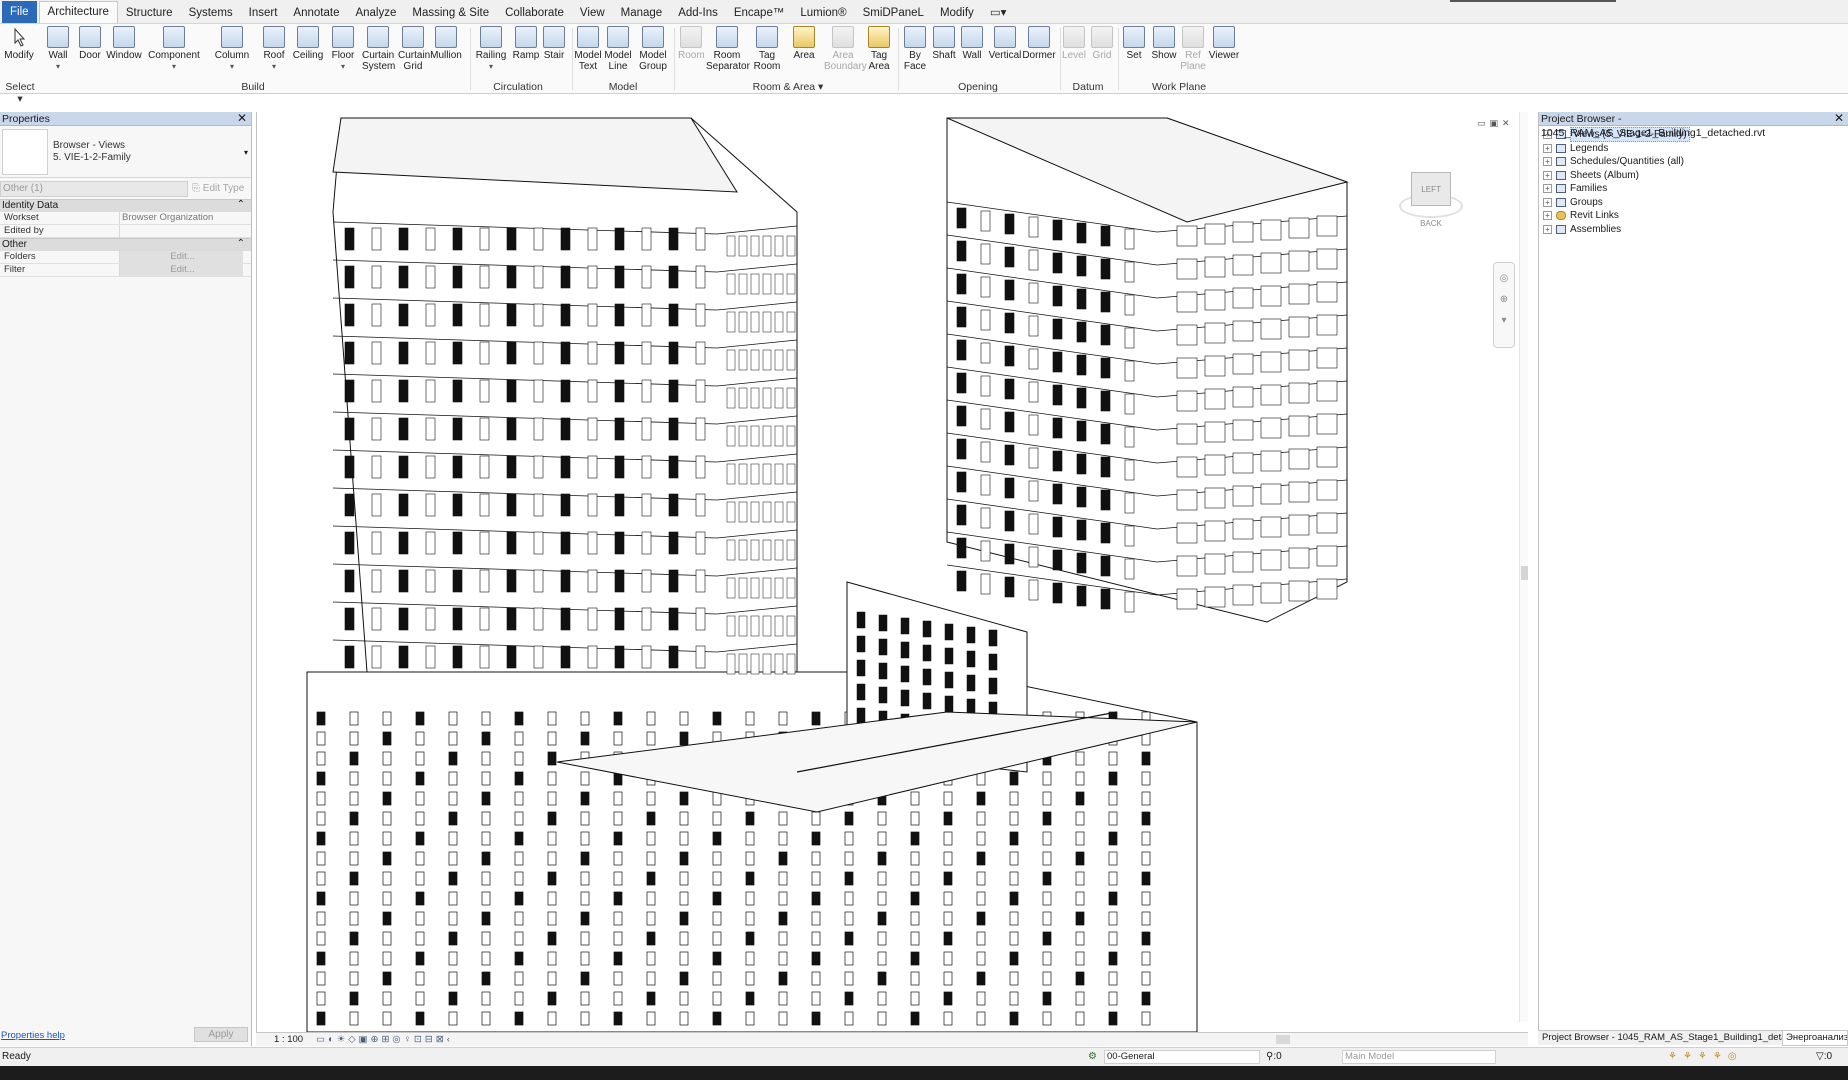 The image size is (1848, 1080). Describe the element at coordinates (1695, 176) in the screenshot. I see `browser-tree-item: + Sheets (Album)` at that location.